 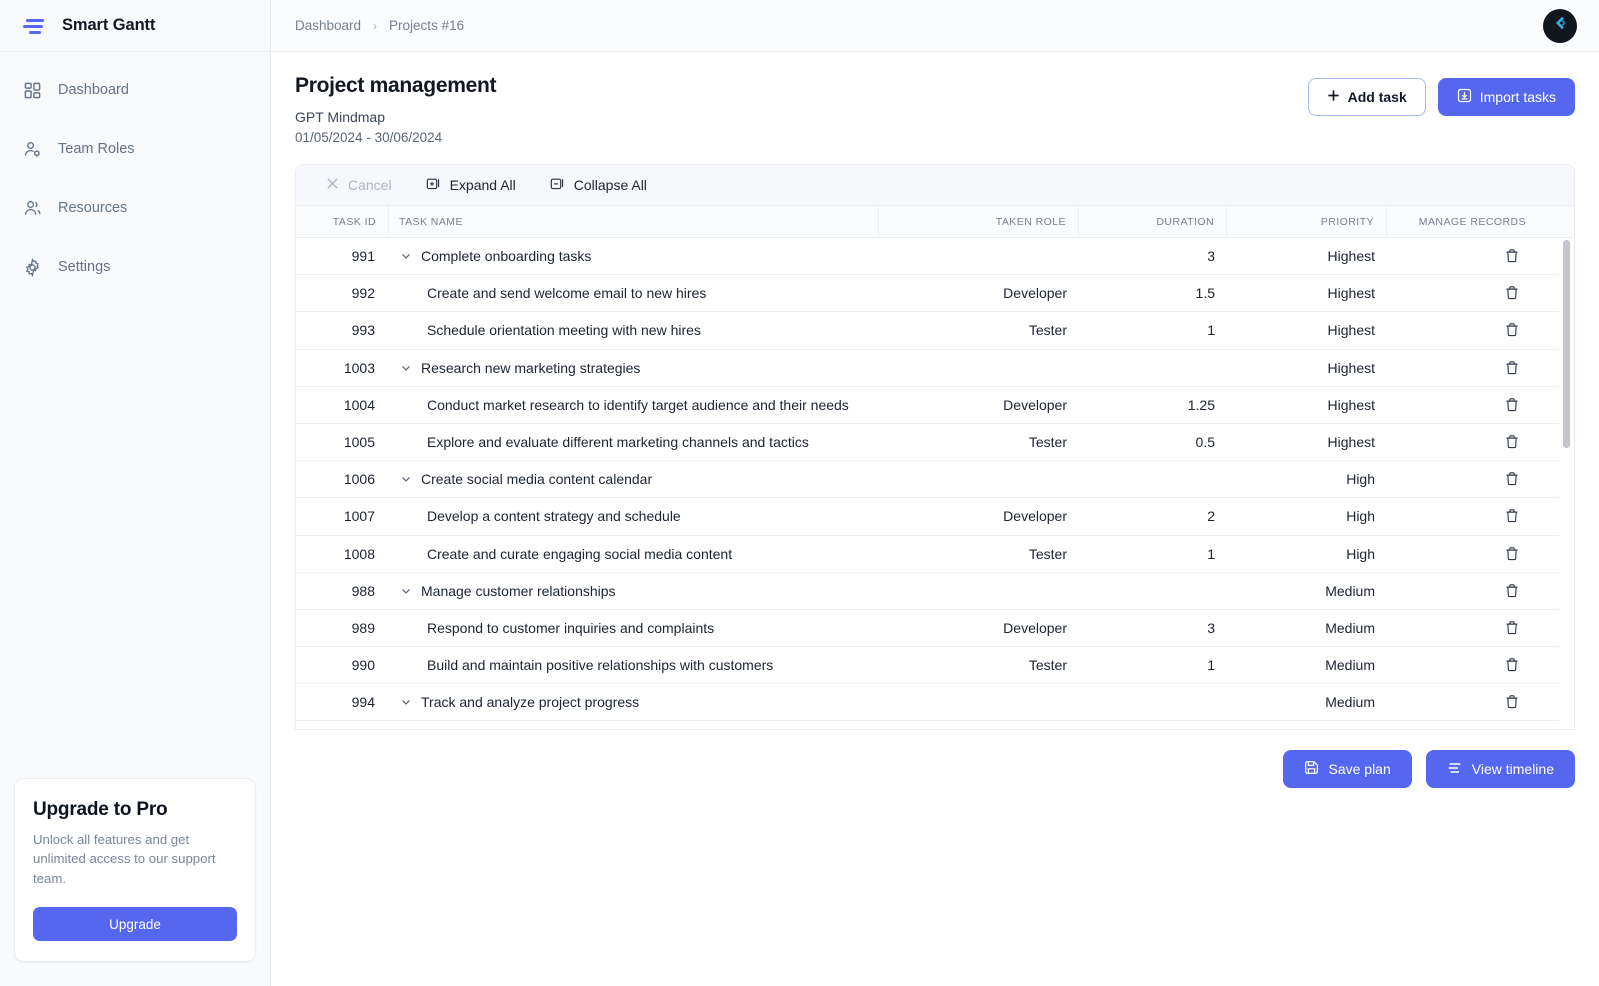 What do you see at coordinates (1366, 97) in the screenshot?
I see `add-task-button: Add task` at bounding box center [1366, 97].